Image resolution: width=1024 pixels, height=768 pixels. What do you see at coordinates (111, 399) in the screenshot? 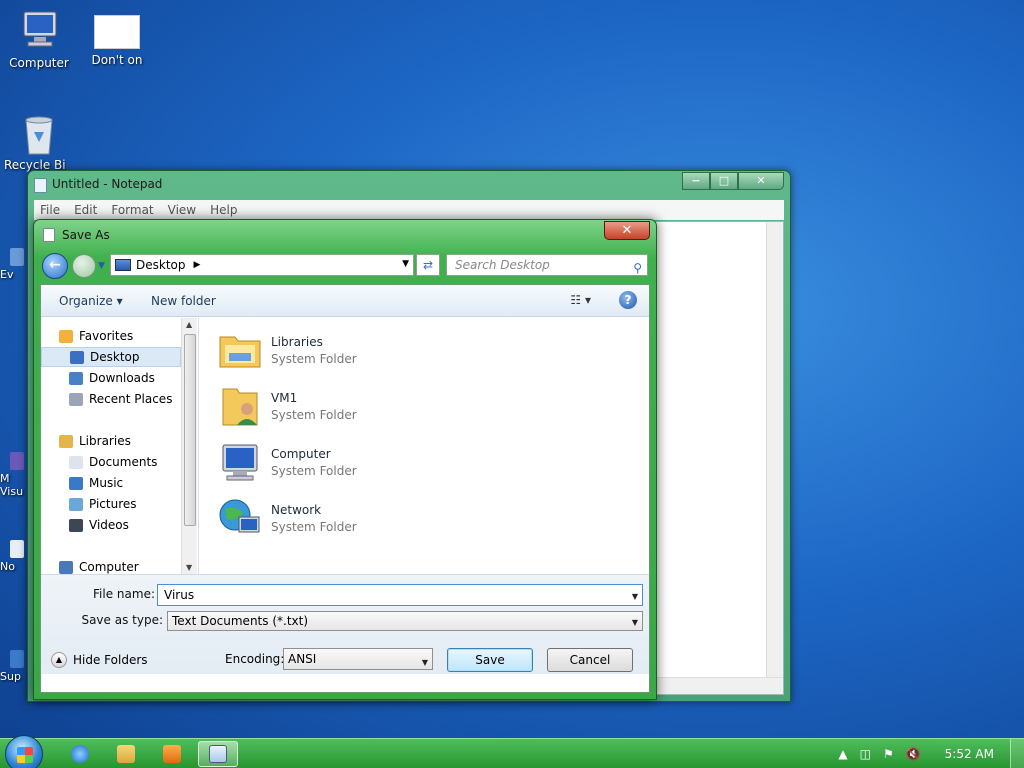
I see `nav-item-recent-places: Recent Places` at bounding box center [111, 399].